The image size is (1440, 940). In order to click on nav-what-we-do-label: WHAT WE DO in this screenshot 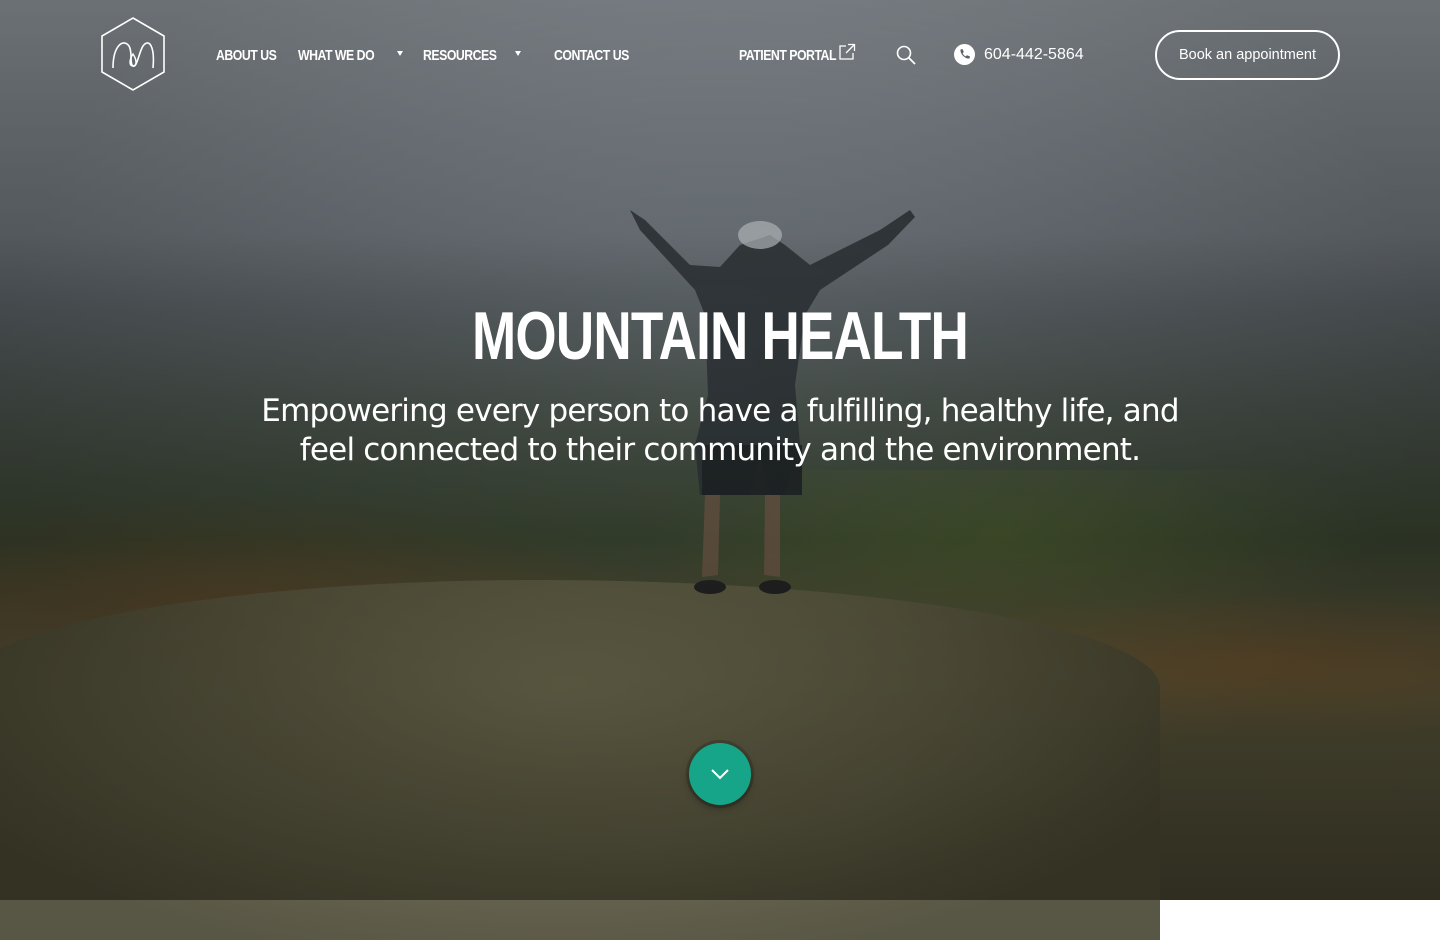, I will do `click(336, 55)`.